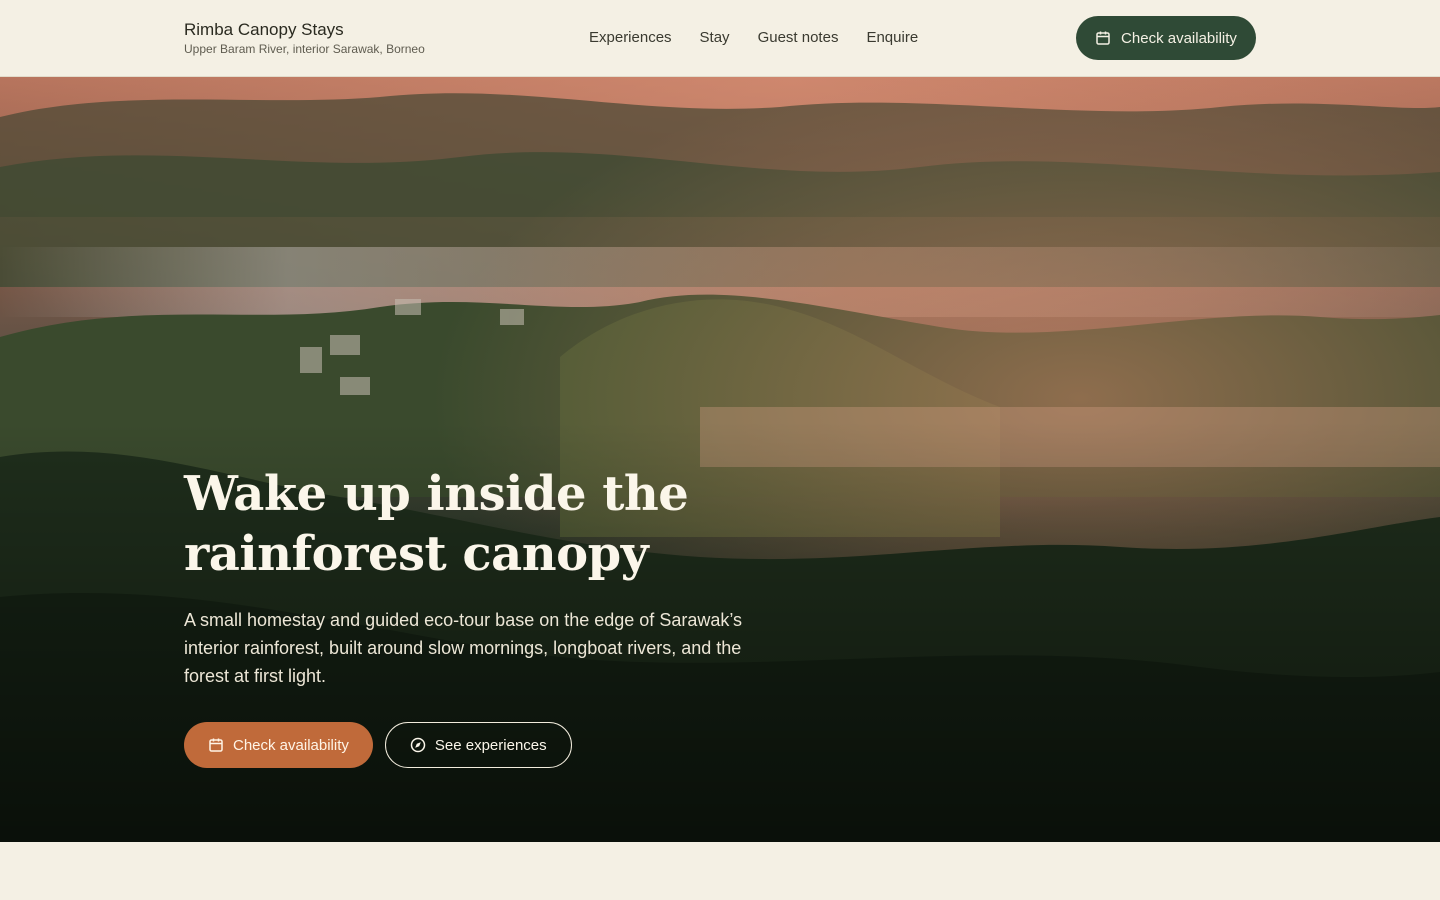  I want to click on hero-actions: Check availability See experiences, so click(534, 745).